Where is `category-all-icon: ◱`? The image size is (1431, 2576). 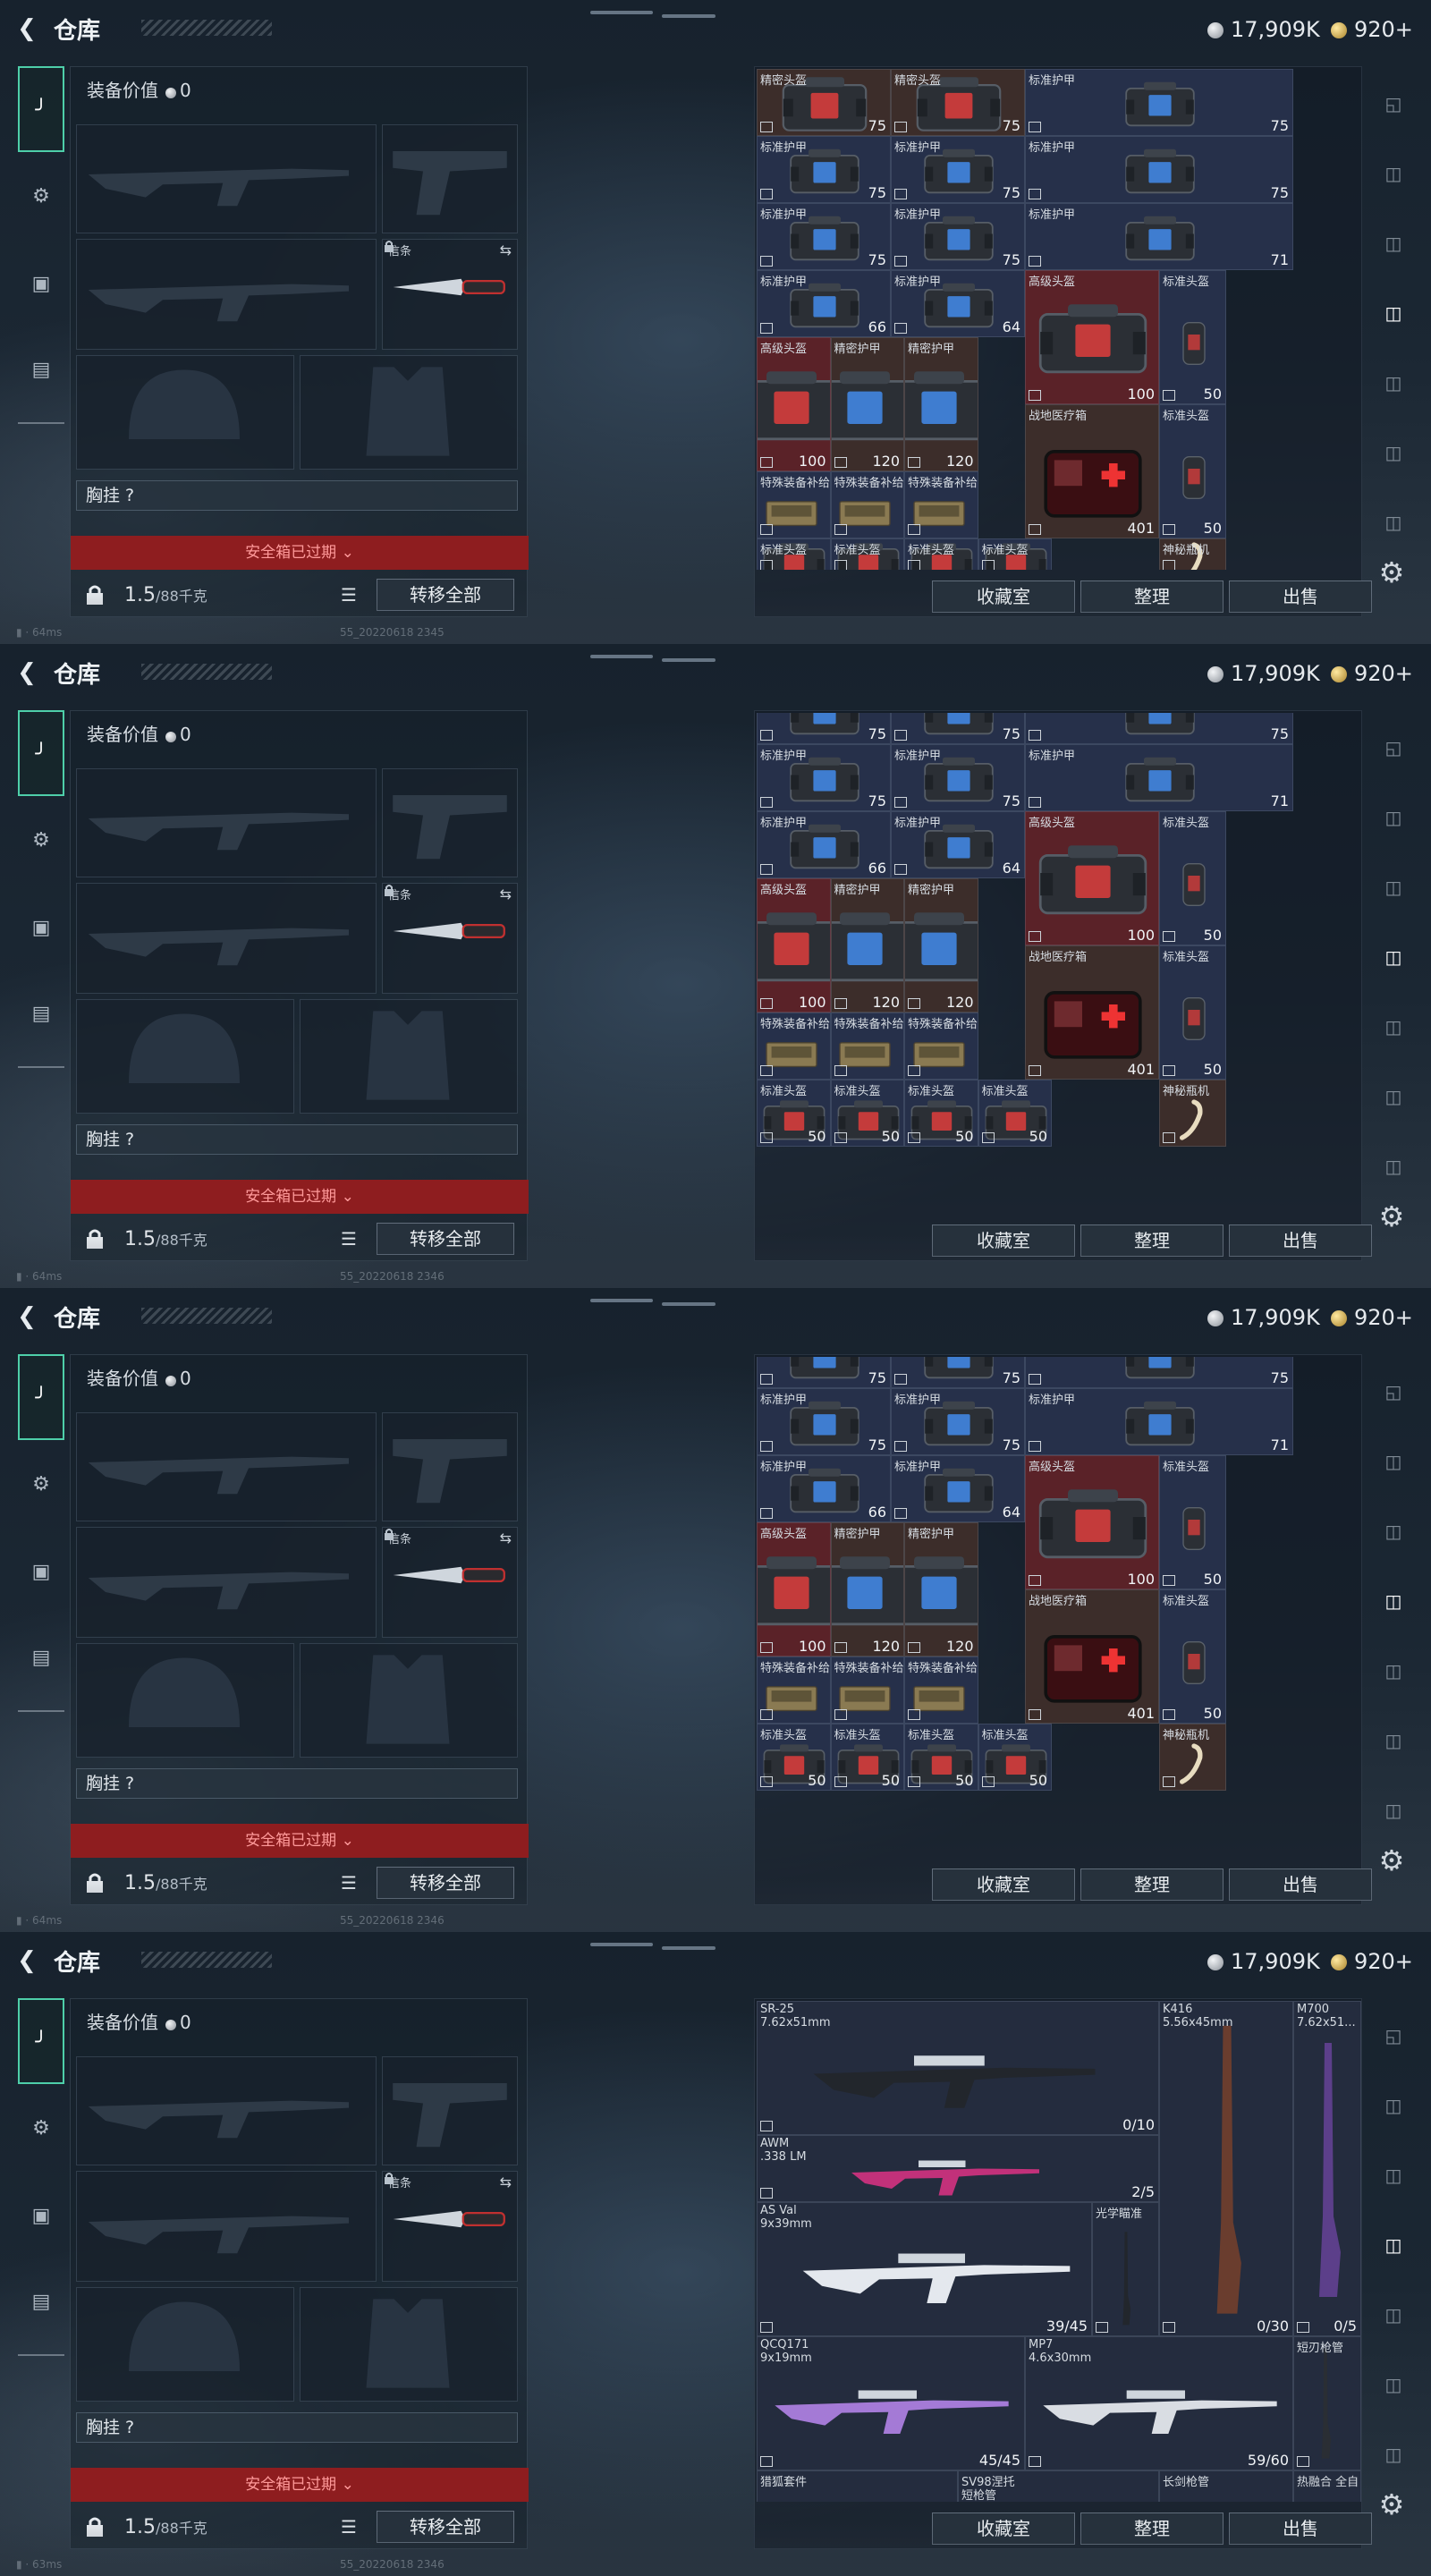 category-all-icon: ◱ is located at coordinates (1394, 747).